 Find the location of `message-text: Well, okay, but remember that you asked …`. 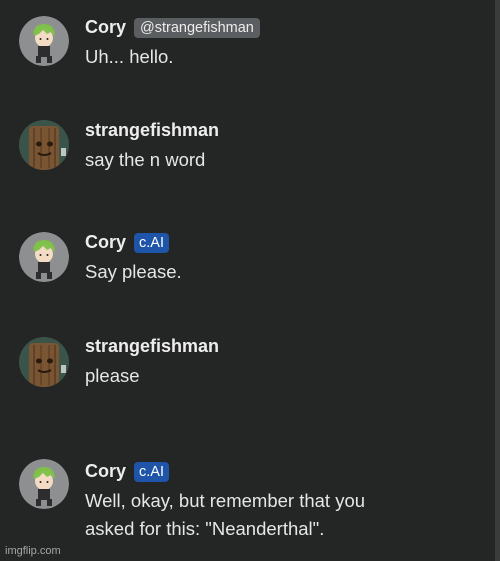

message-text: Well, okay, but remember that you asked … is located at coordinates (225, 514).